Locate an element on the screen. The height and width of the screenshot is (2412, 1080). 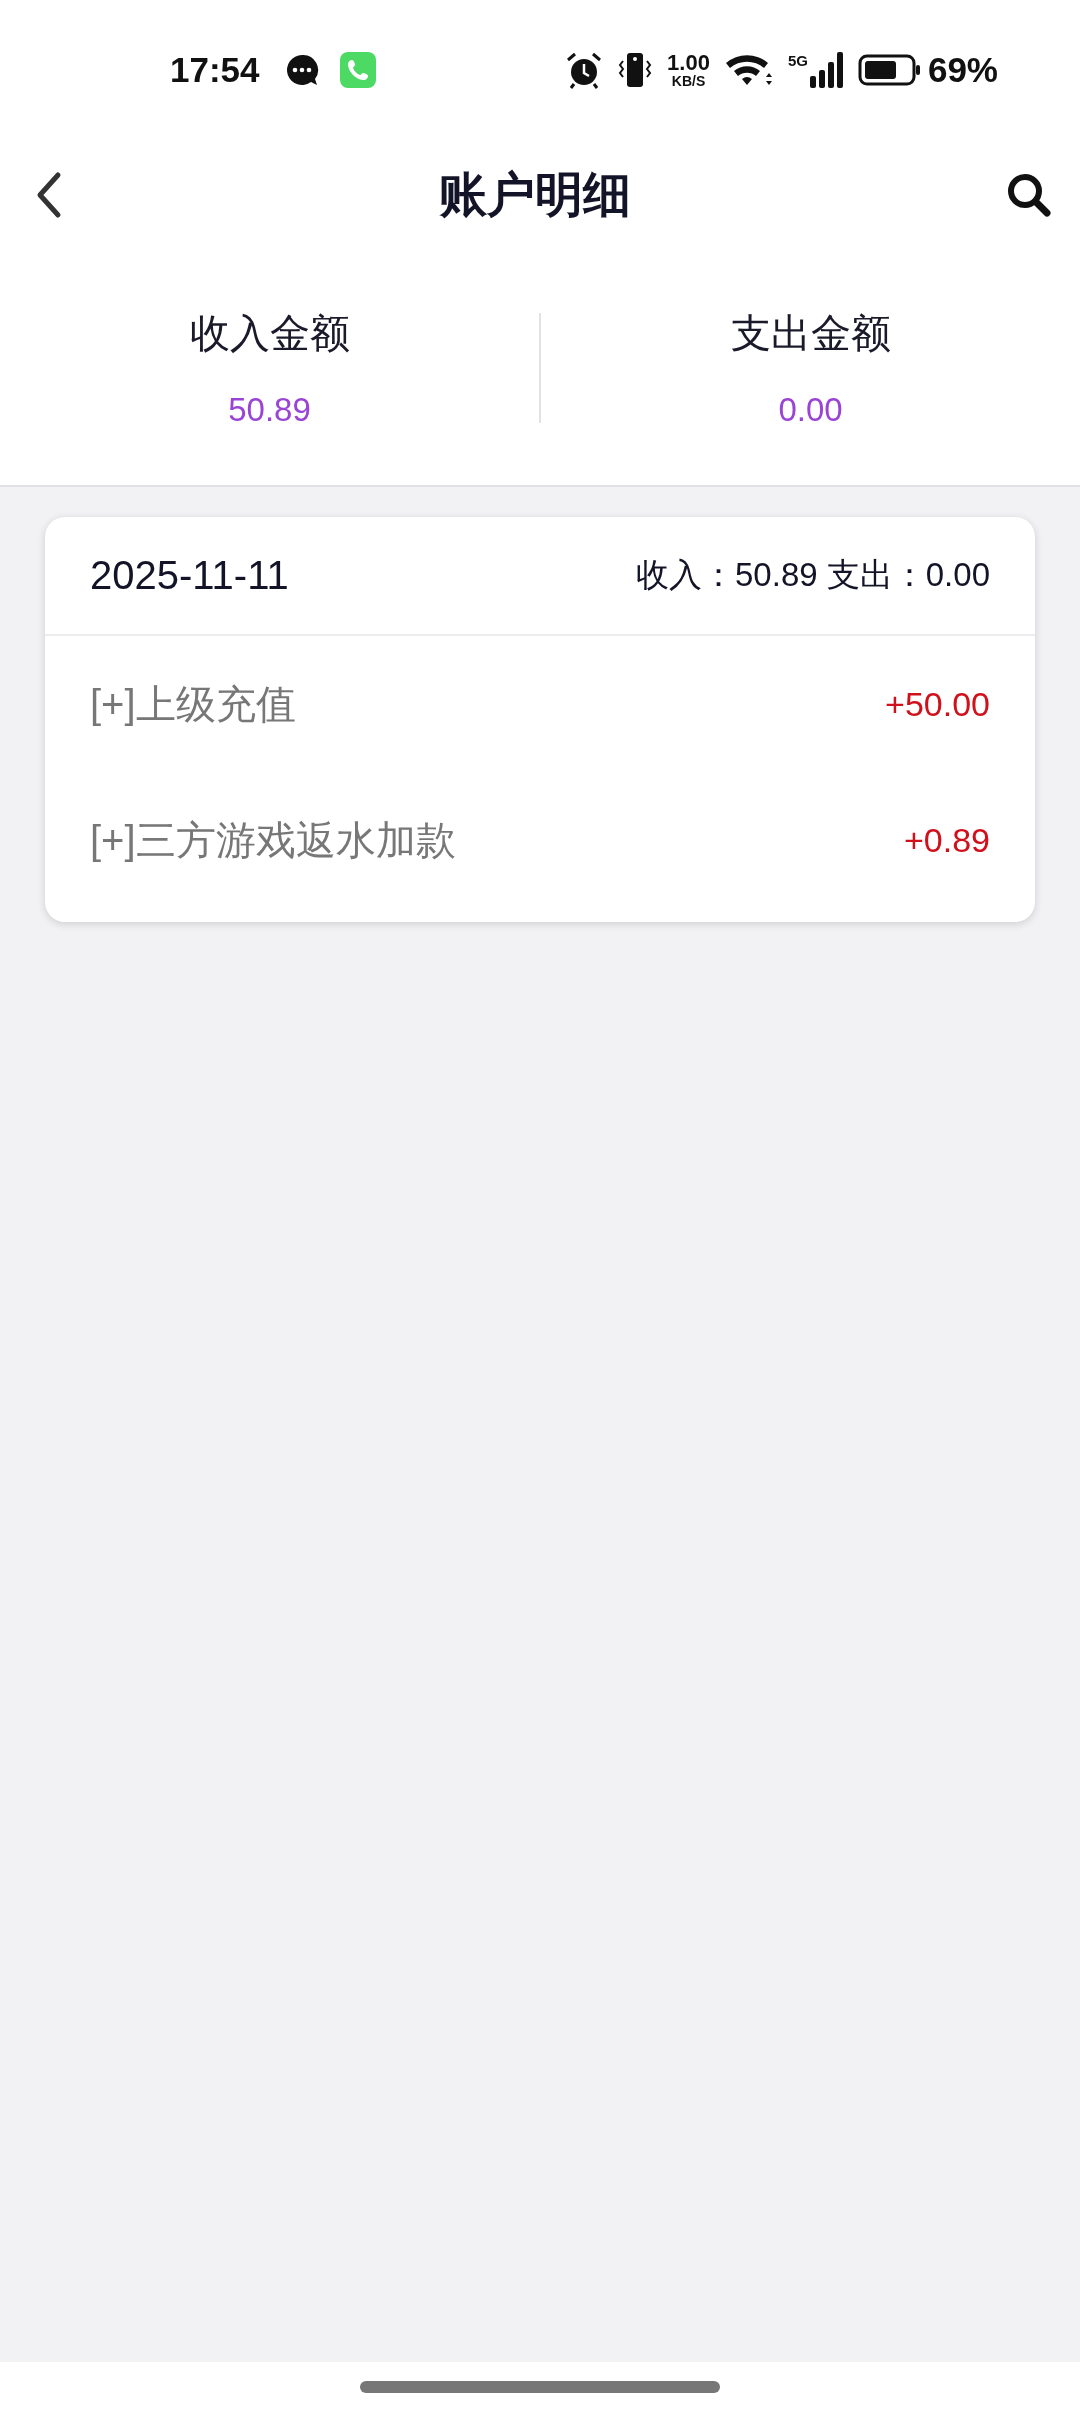
transaction-description: [+]三方游戏返水加款 is located at coordinates (273, 840).